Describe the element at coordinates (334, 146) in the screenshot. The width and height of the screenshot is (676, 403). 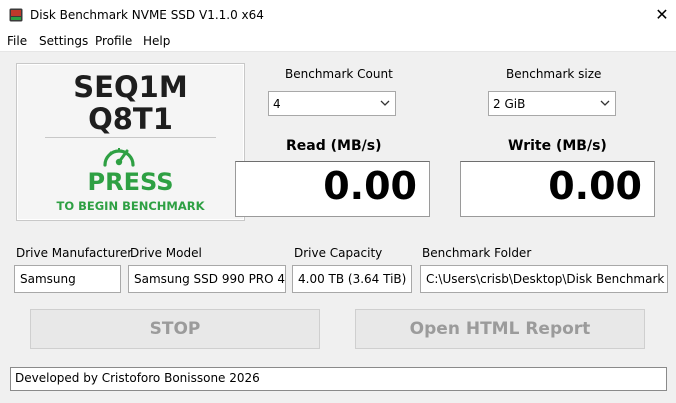
I see `read-heading: Read (MB/s)` at that location.